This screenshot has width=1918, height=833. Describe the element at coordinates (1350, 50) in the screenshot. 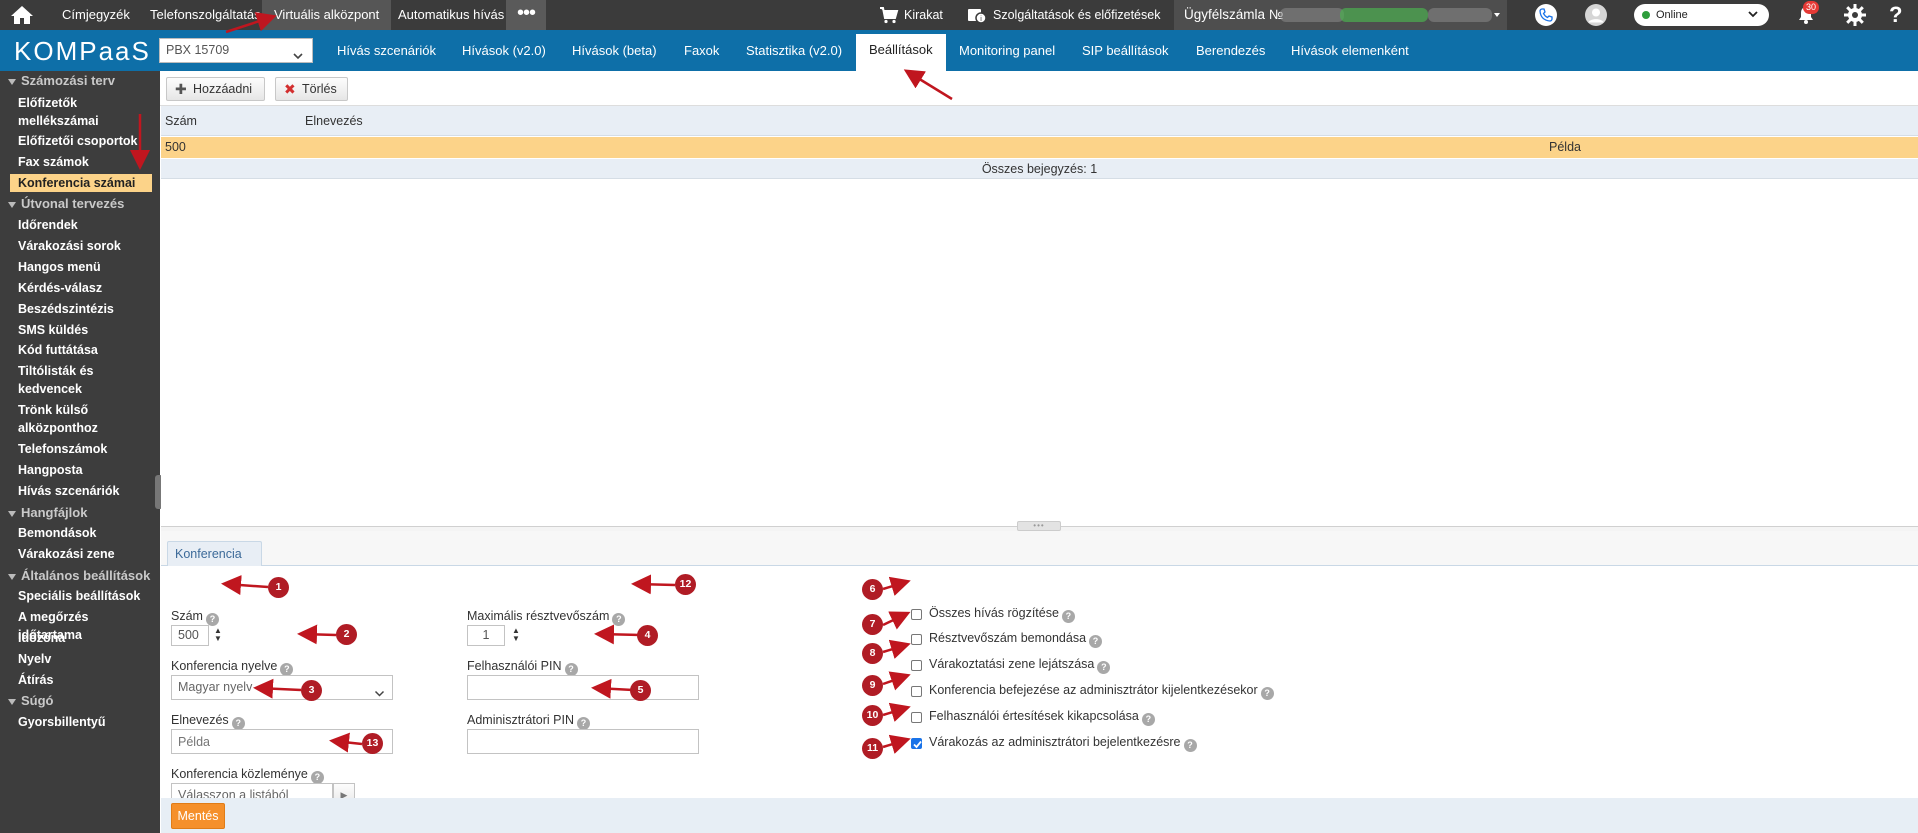

I see `tab-calls-itemized: Hívások elemenként` at that location.